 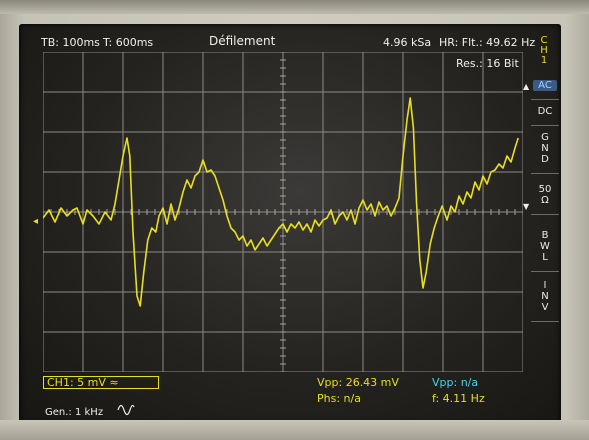 What do you see at coordinates (455, 382) in the screenshot?
I see `cursor-vpp-measurement: Vpp: n/a` at bounding box center [455, 382].